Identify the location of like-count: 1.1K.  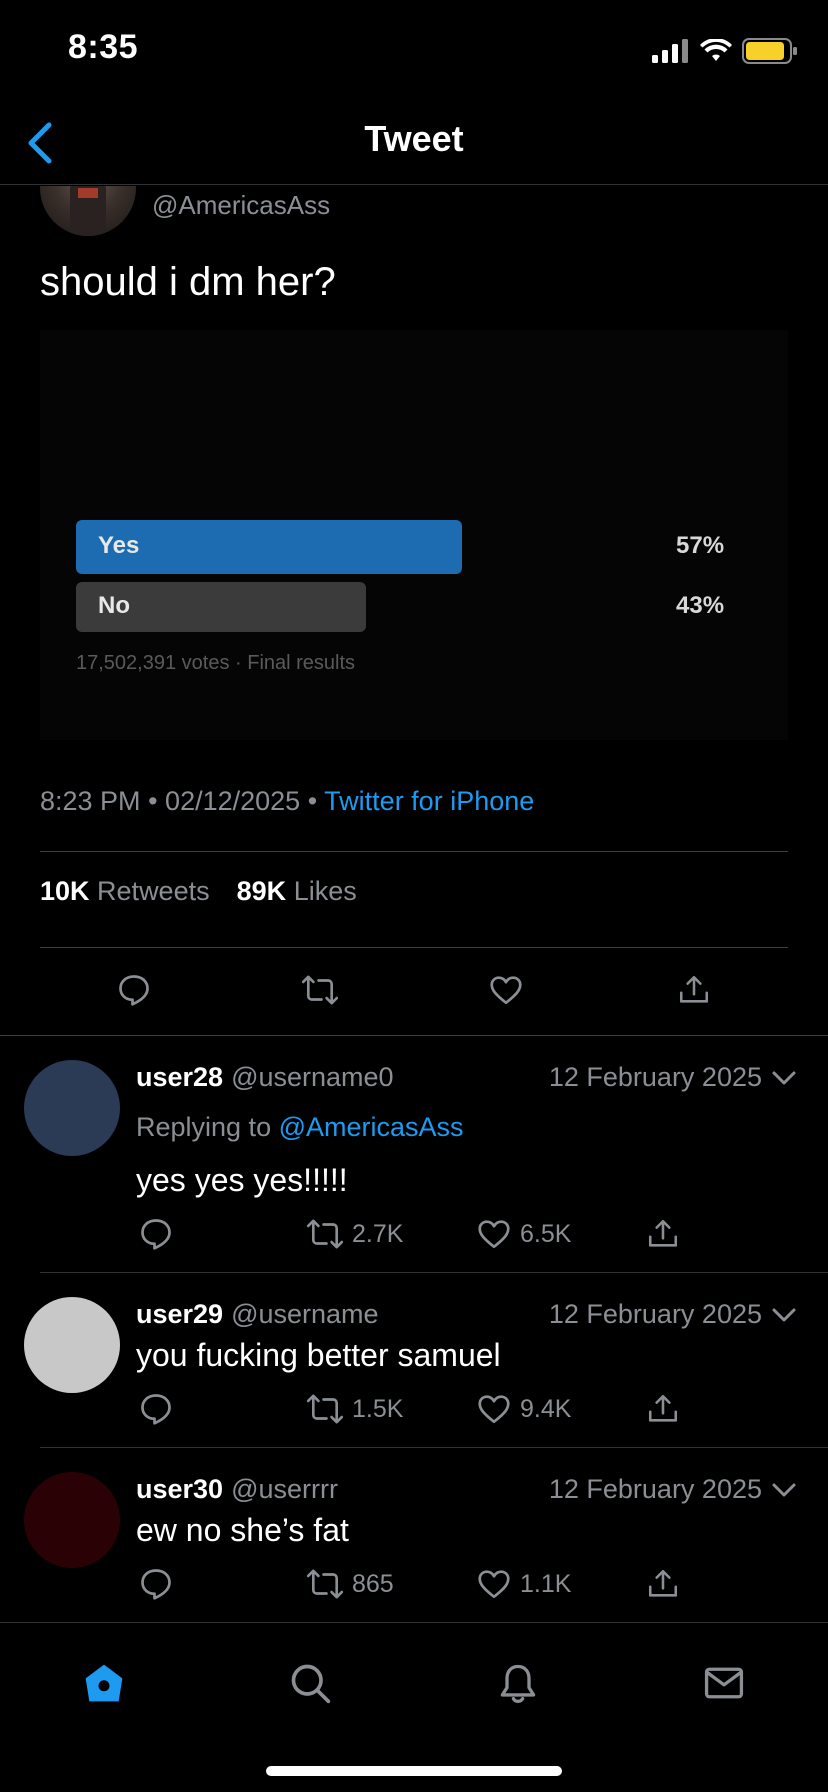
(546, 1583).